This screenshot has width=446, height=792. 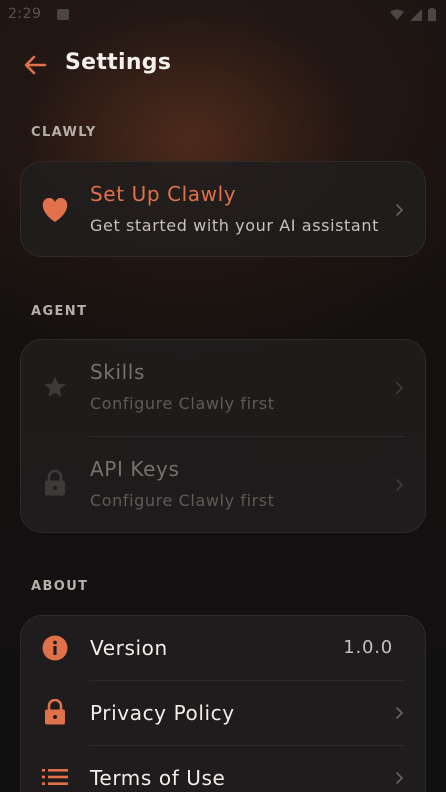 I want to click on version-row: Version 1.0.0, so click(x=223, y=648).